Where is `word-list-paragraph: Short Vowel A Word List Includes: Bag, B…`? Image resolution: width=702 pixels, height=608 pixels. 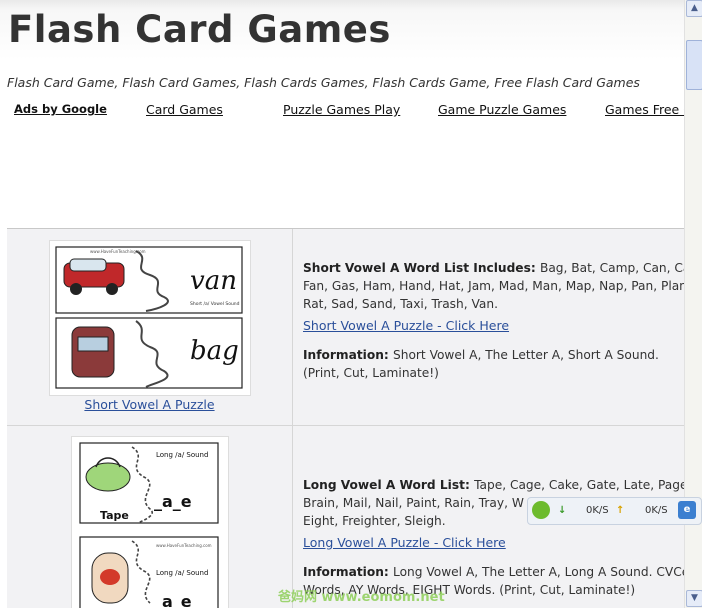
word-list-paragraph: Short Vowel A Word List Includes: Bag, B… is located at coordinates (493, 286).